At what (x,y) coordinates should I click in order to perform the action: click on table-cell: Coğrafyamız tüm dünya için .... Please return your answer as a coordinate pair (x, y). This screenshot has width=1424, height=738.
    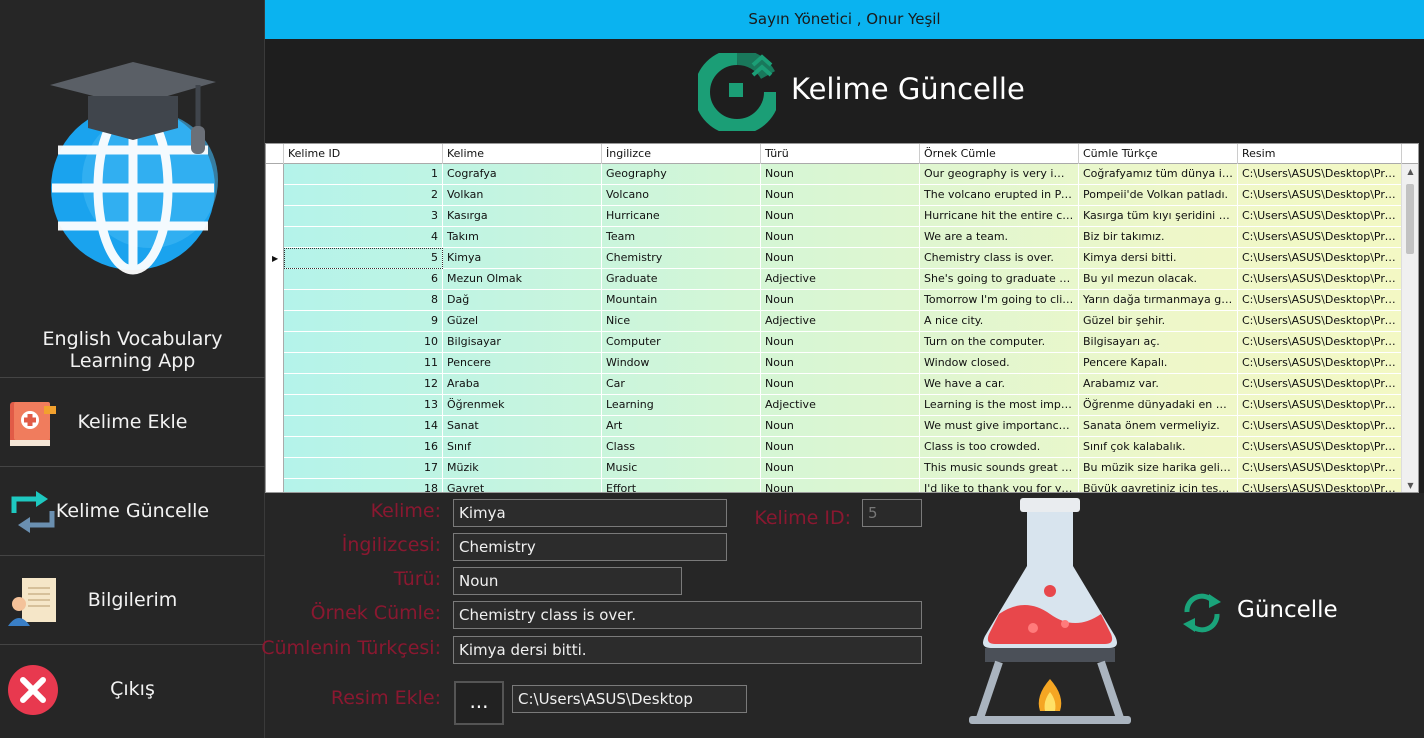
    Looking at the image, I should click on (1158, 174).